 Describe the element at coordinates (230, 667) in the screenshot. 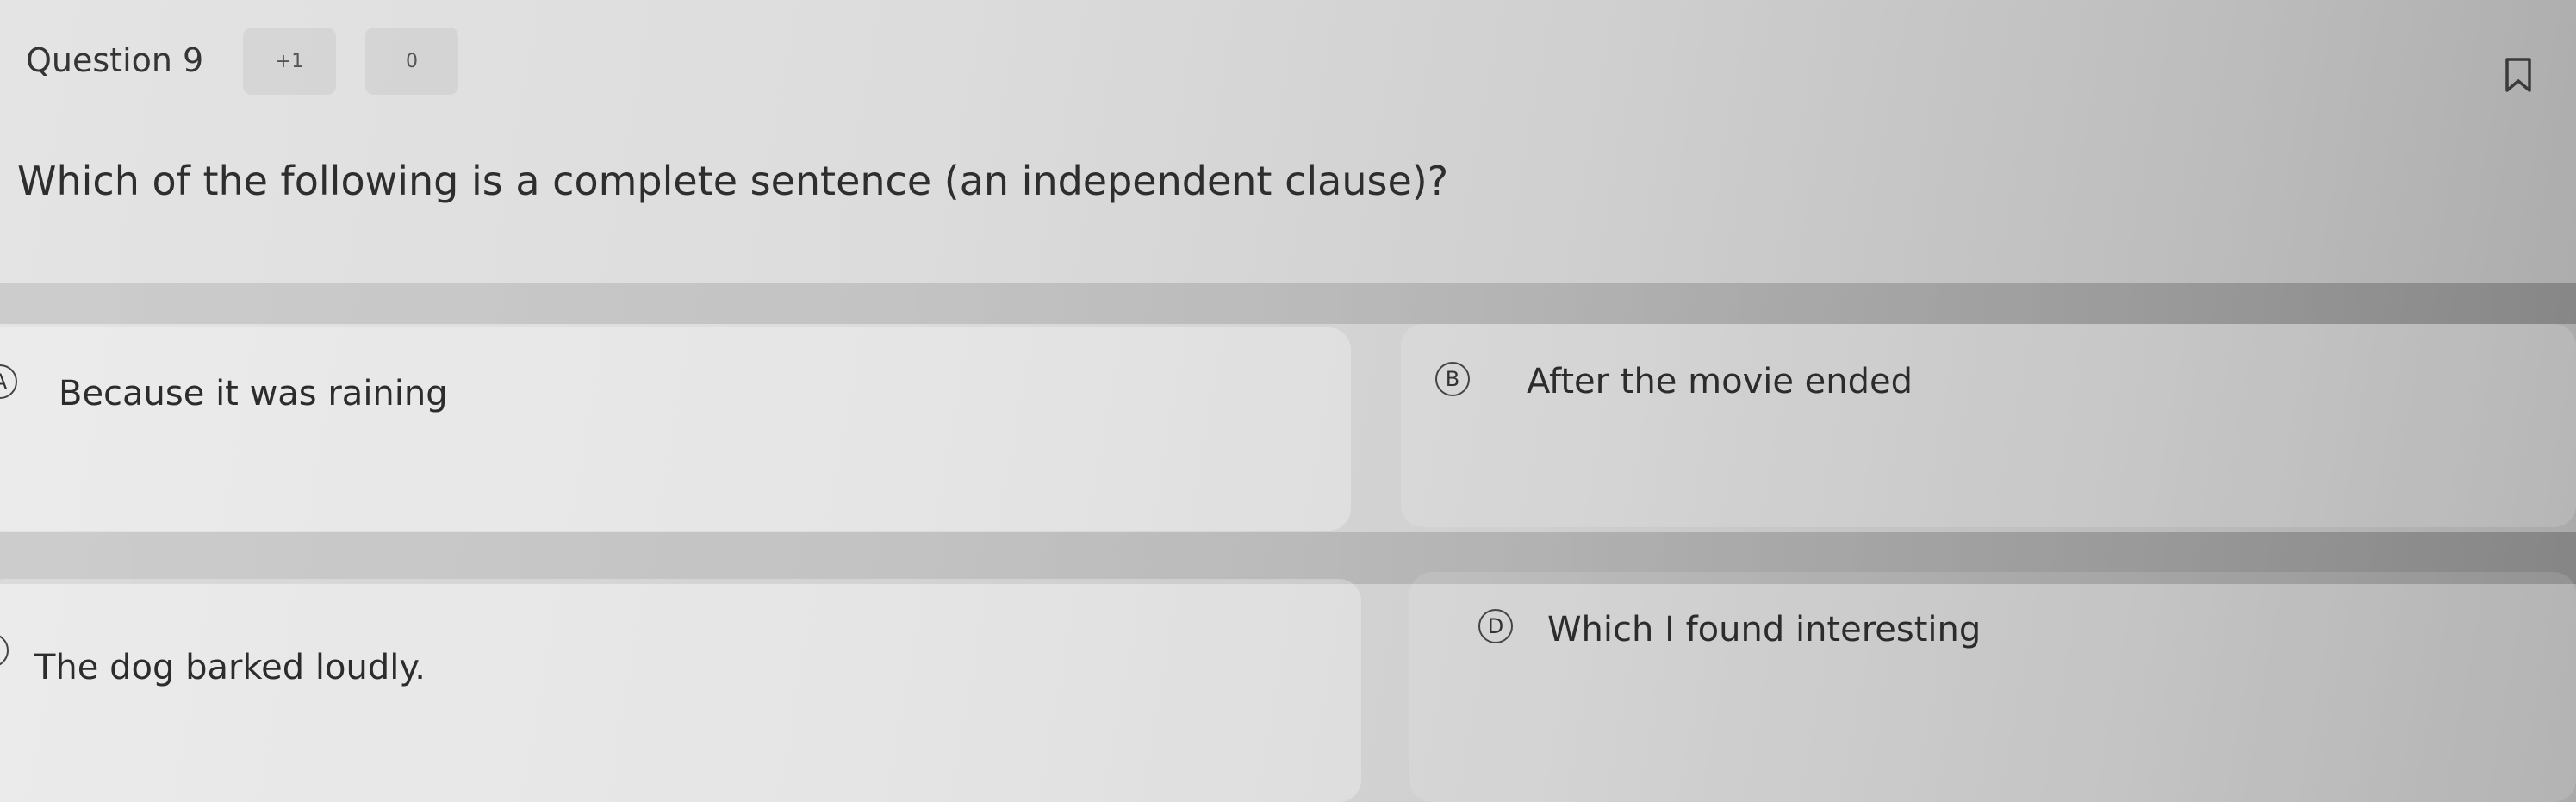

I see `option-text-c: The dog barked loudly.` at that location.